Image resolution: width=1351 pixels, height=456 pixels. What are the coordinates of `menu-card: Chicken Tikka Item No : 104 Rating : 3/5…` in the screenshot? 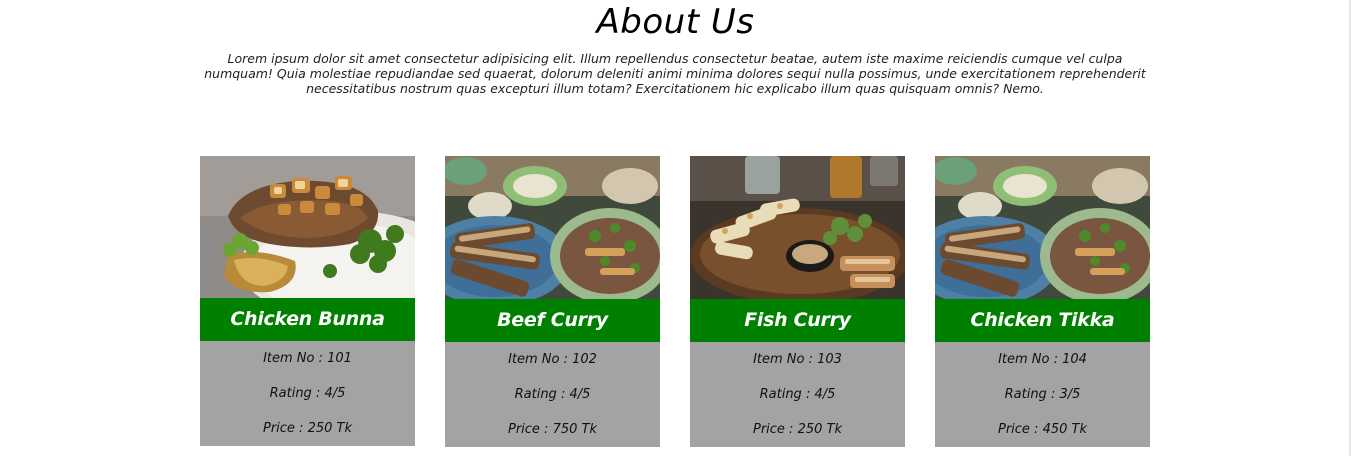 It's located at (1042, 301).